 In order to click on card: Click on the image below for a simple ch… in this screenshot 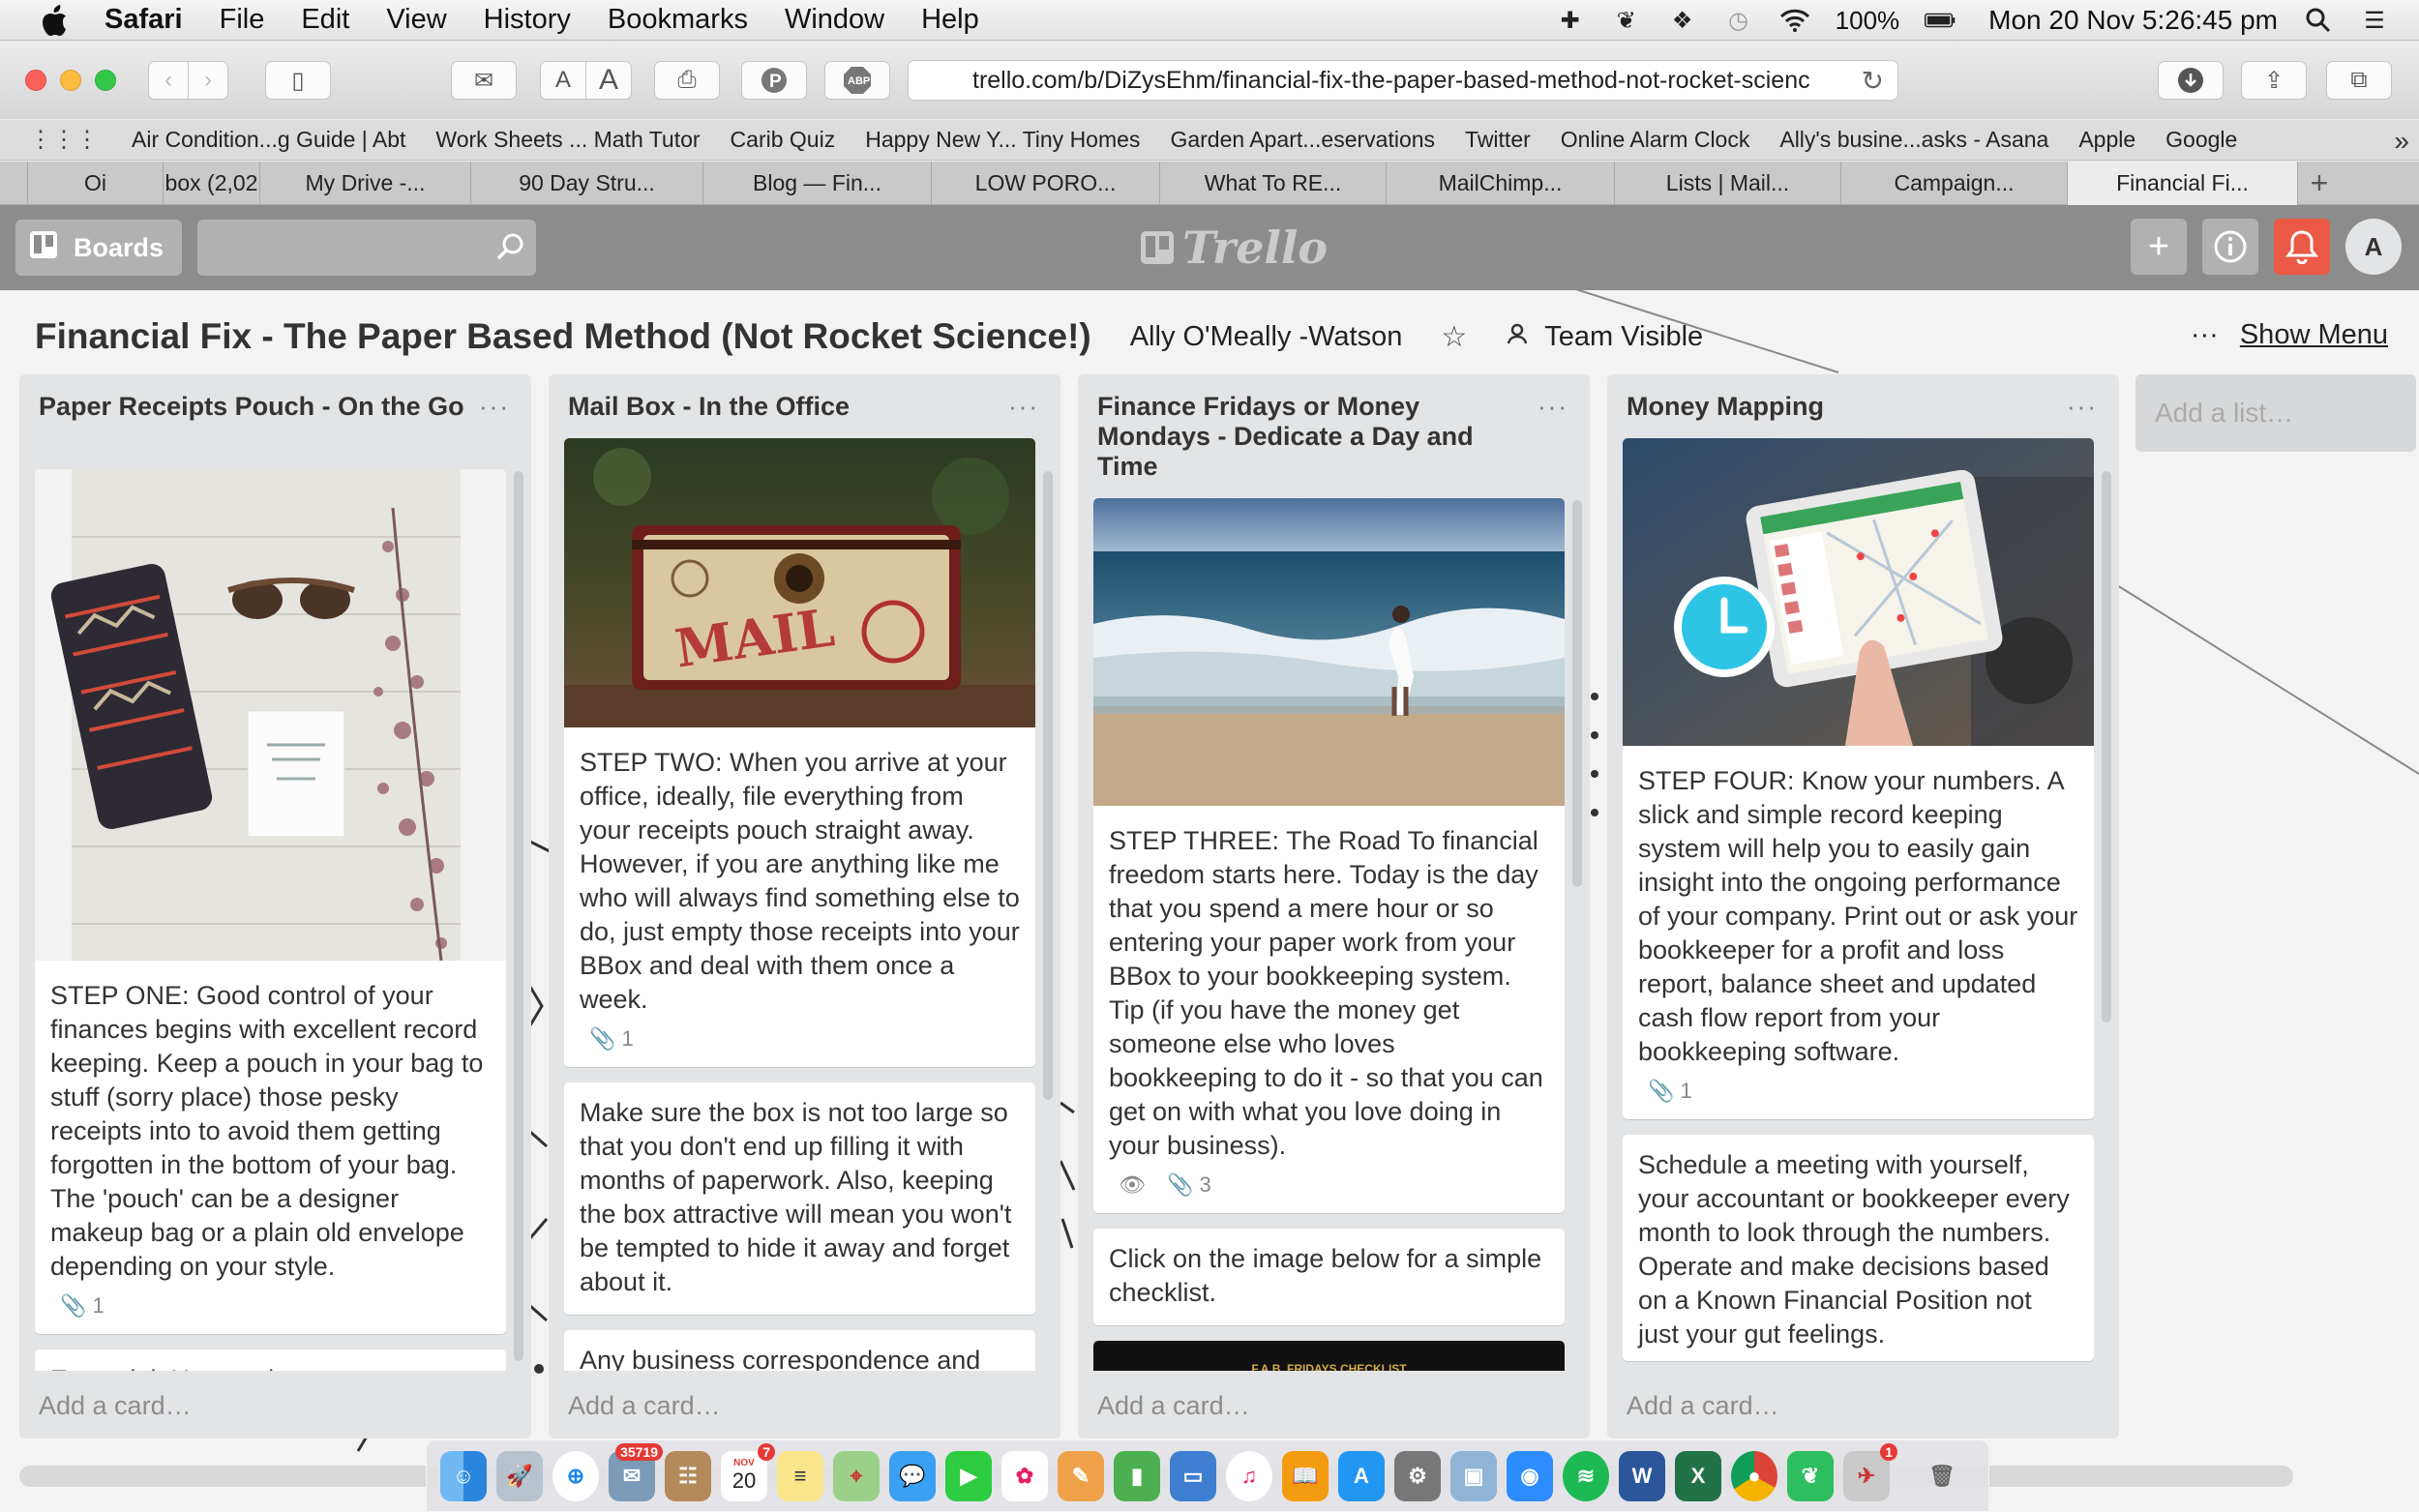, I will do `click(1329, 1277)`.